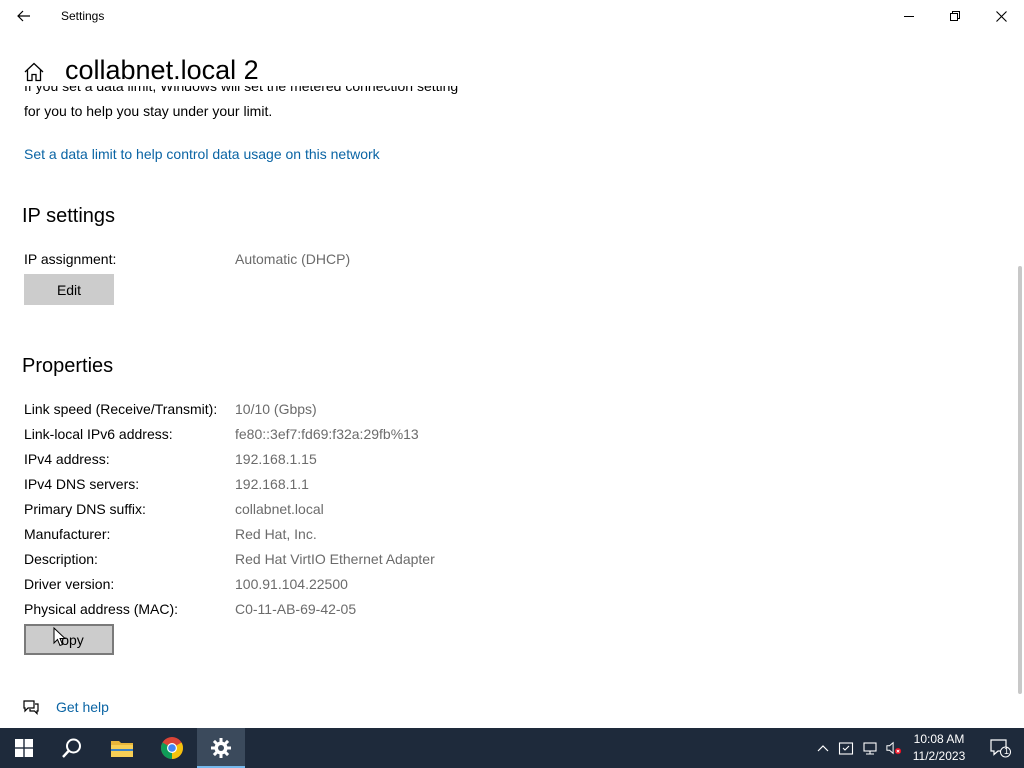 The image size is (1024, 768). I want to click on property-label: Driver version:, so click(69, 584).